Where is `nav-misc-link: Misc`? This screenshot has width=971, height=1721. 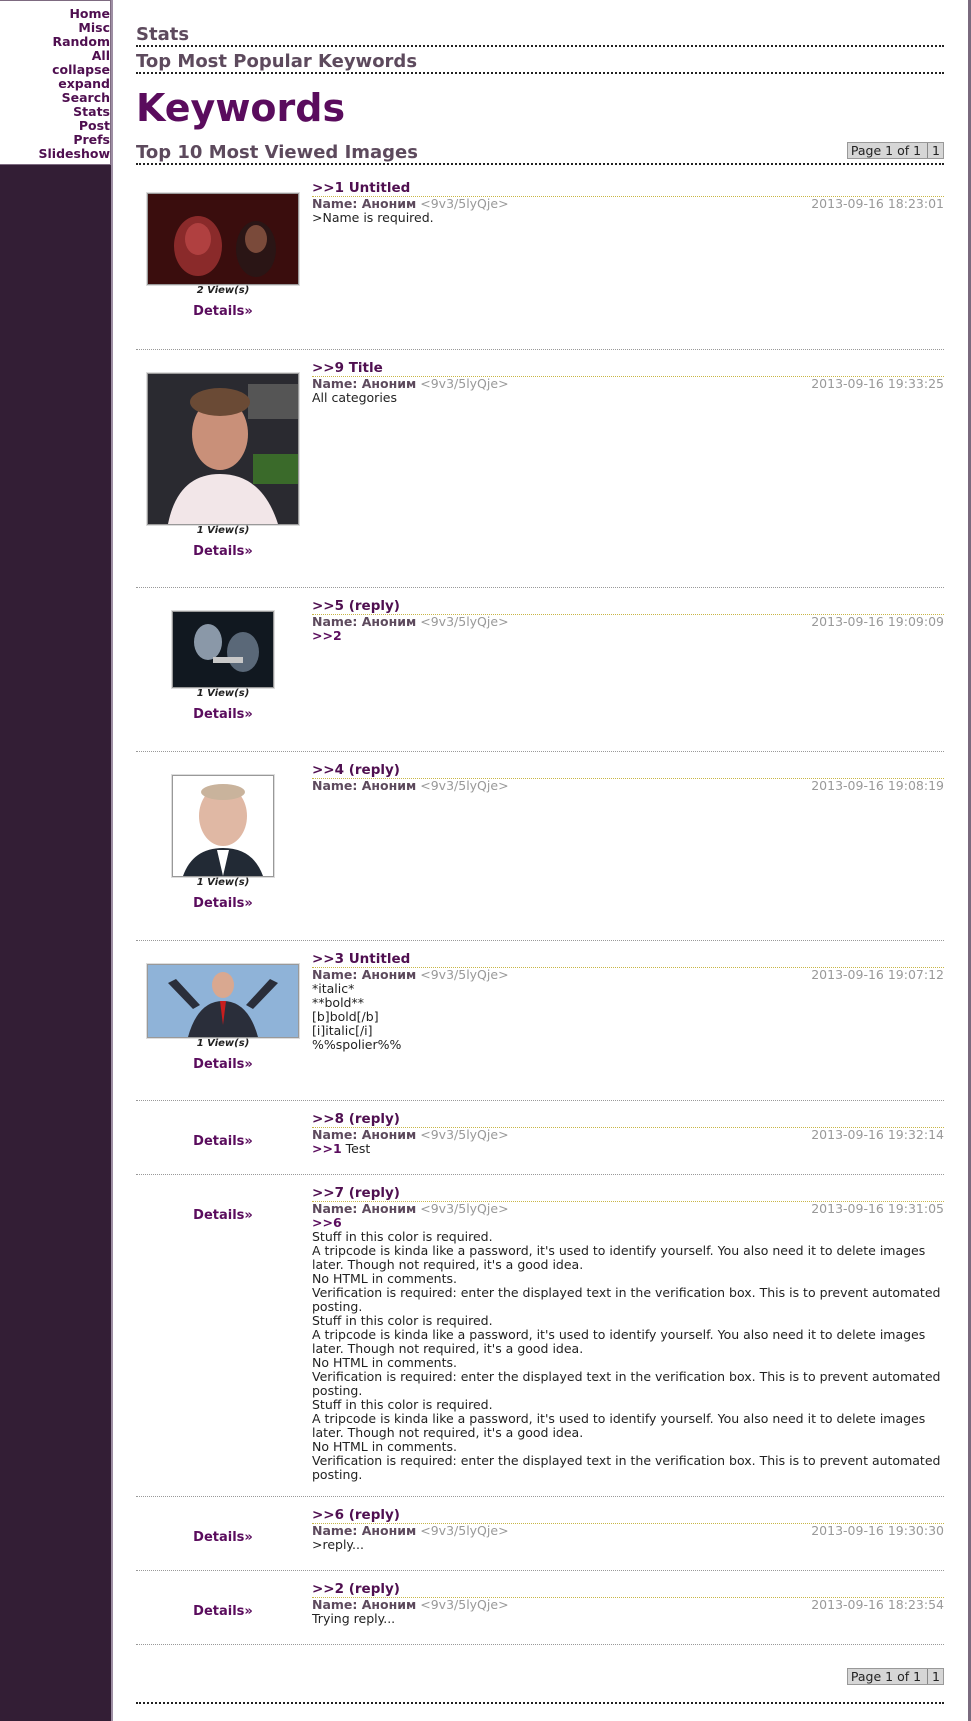
nav-misc-link: Misc is located at coordinates (55, 28).